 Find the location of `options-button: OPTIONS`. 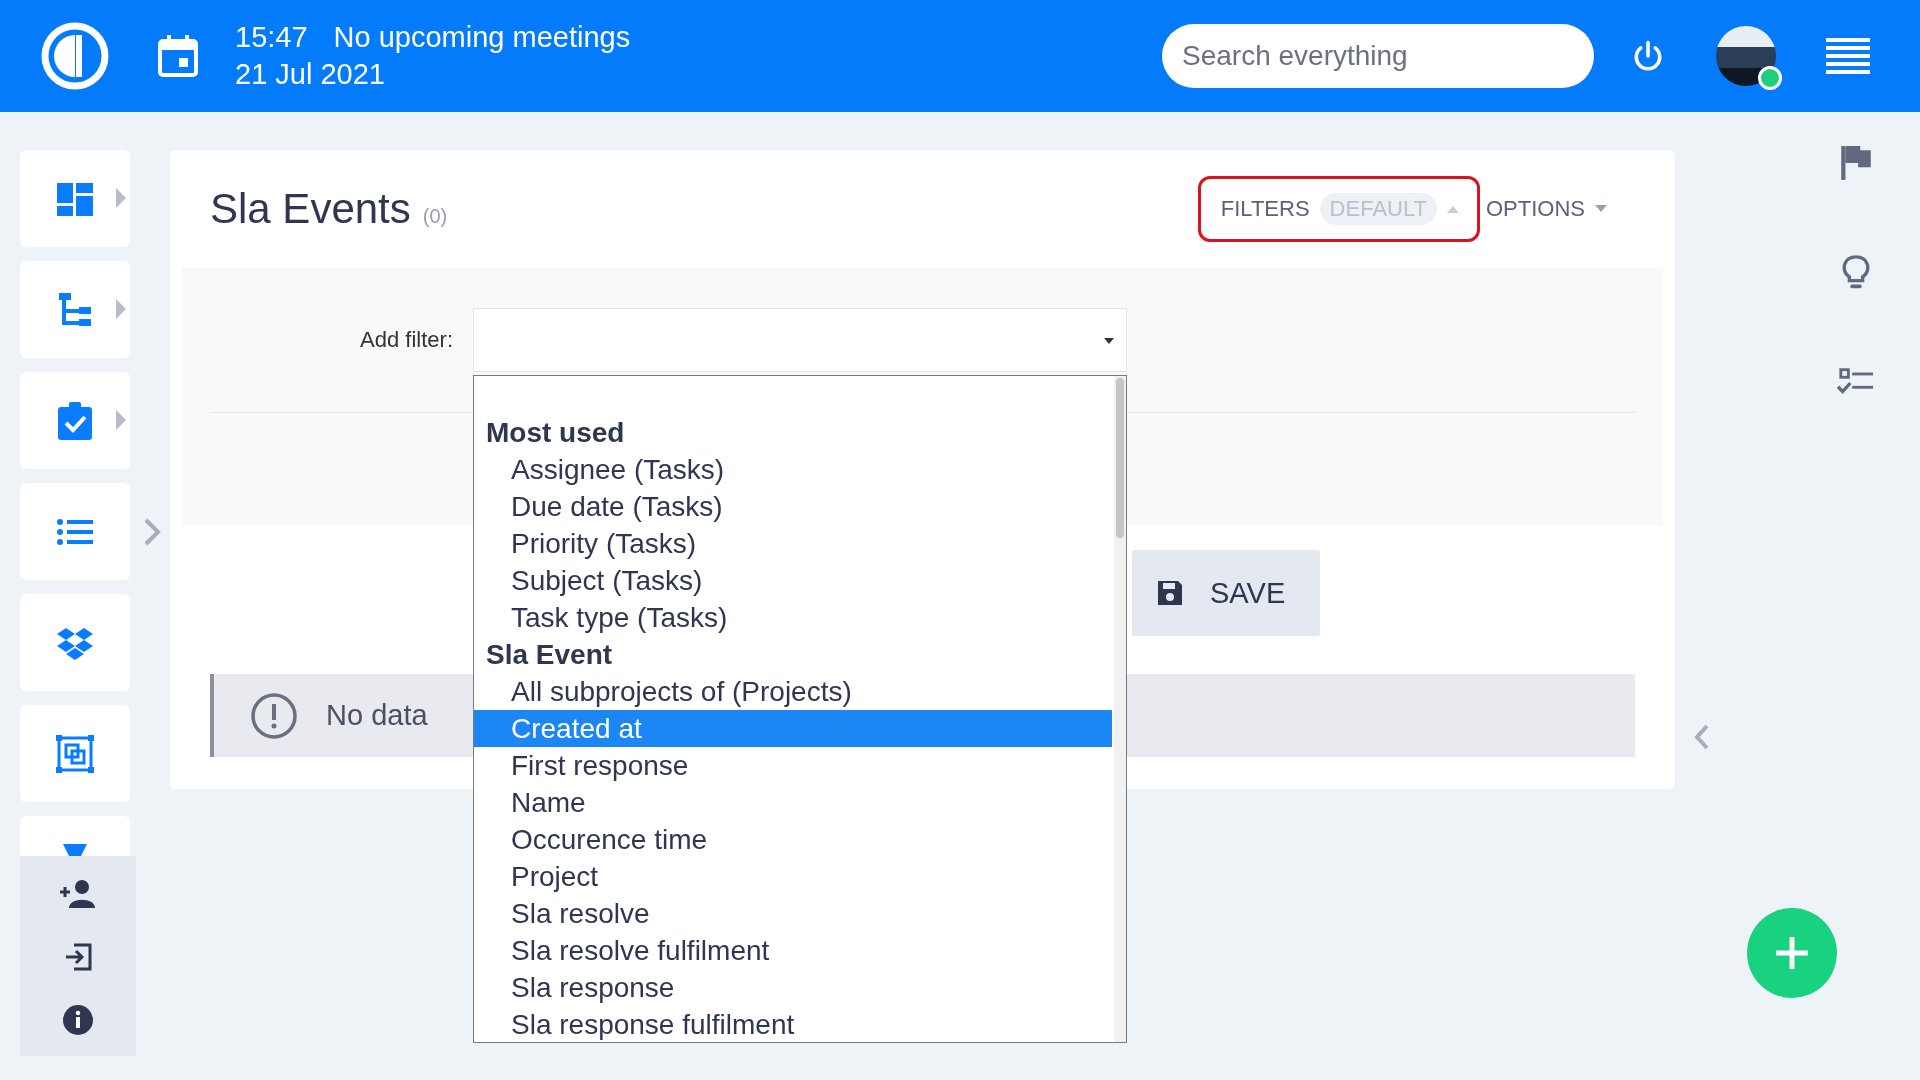

options-button: OPTIONS is located at coordinates (1546, 209).